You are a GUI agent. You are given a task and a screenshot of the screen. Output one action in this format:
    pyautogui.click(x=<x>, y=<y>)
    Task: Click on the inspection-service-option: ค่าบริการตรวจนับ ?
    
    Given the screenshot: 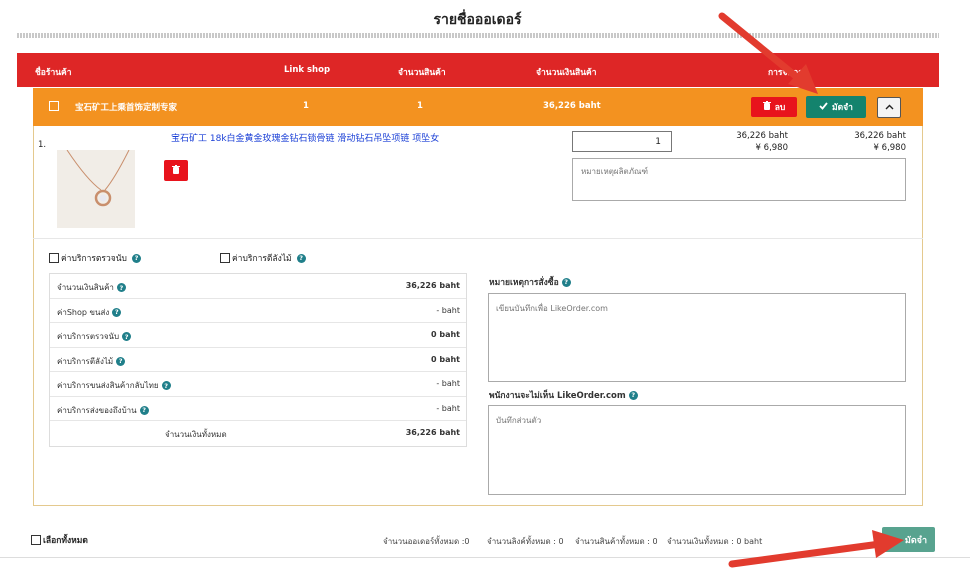 What is the action you would take?
    pyautogui.click(x=95, y=258)
    